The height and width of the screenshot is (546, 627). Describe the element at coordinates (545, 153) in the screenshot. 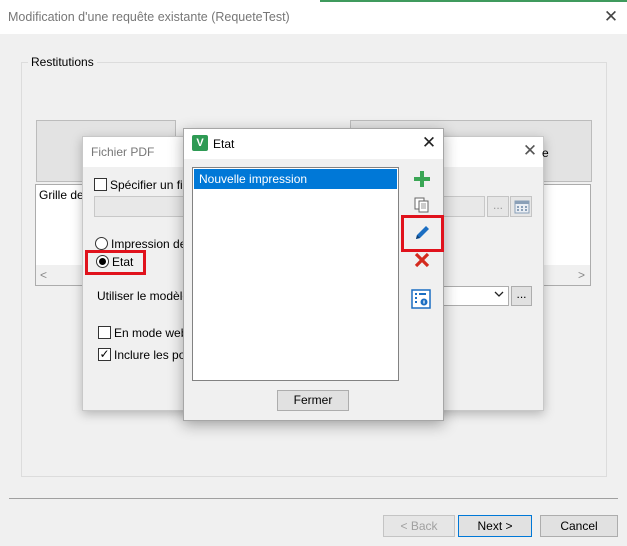

I see `background-panel-label: e` at that location.